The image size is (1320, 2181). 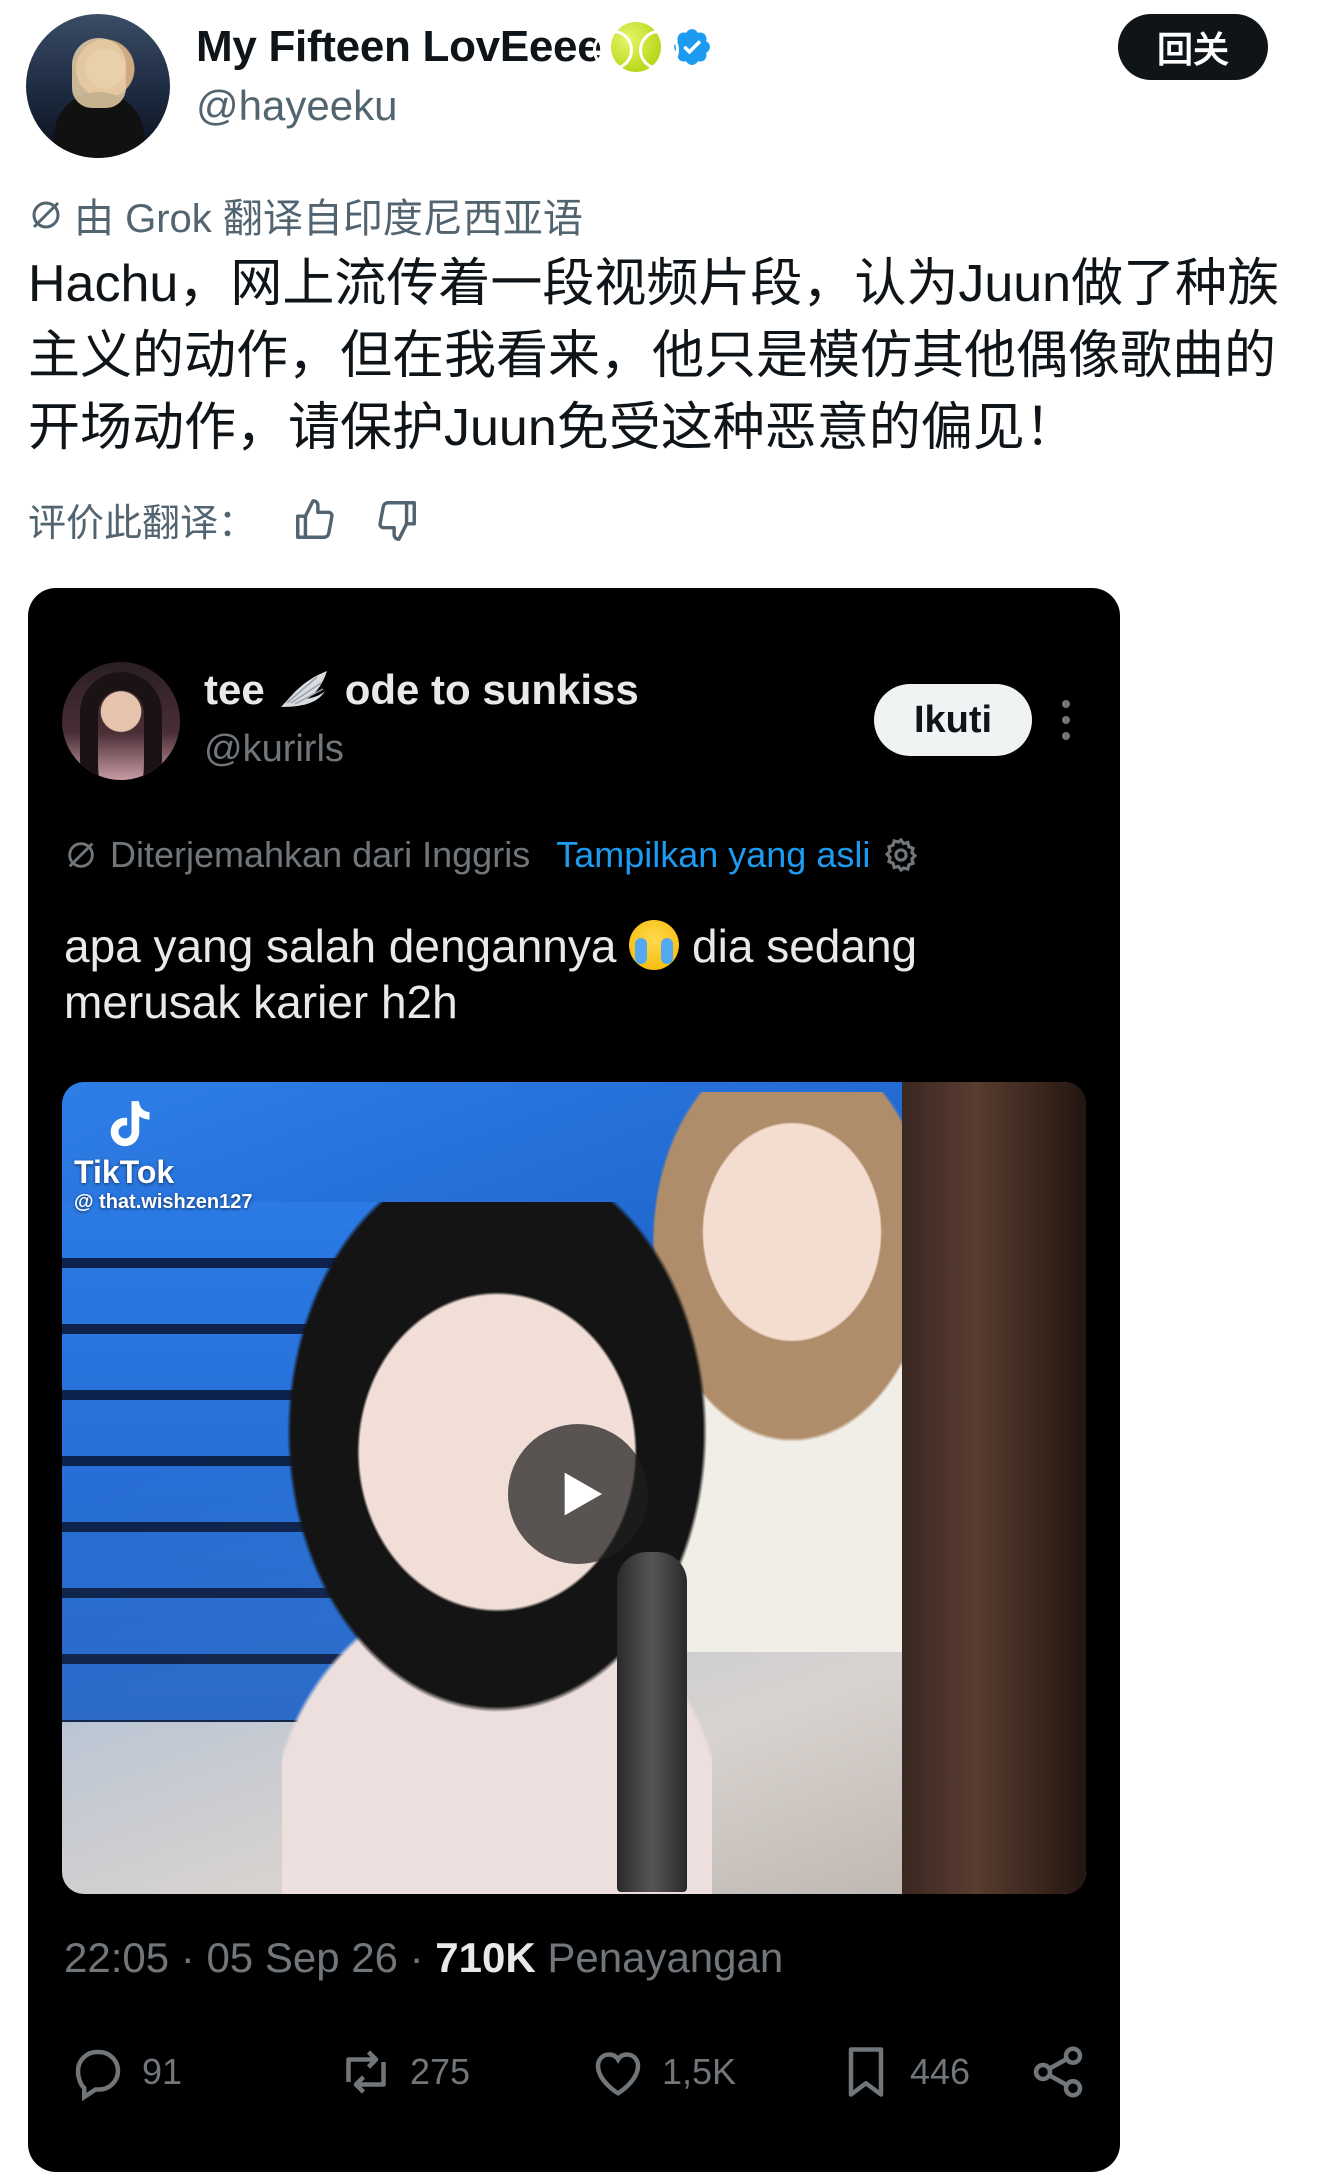 I want to click on reply-button: 91, so click(x=125, y=2072).